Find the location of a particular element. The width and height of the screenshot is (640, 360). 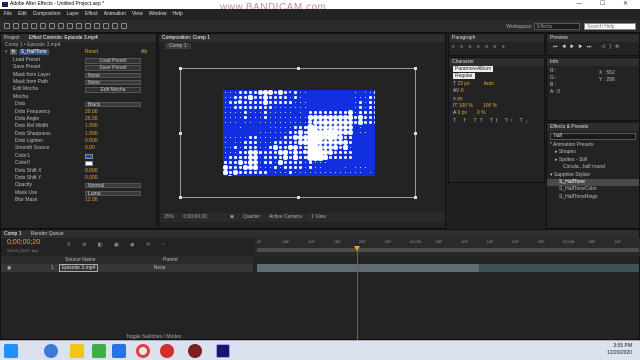

camera-tool-icon is located at coordinates (43, 26).